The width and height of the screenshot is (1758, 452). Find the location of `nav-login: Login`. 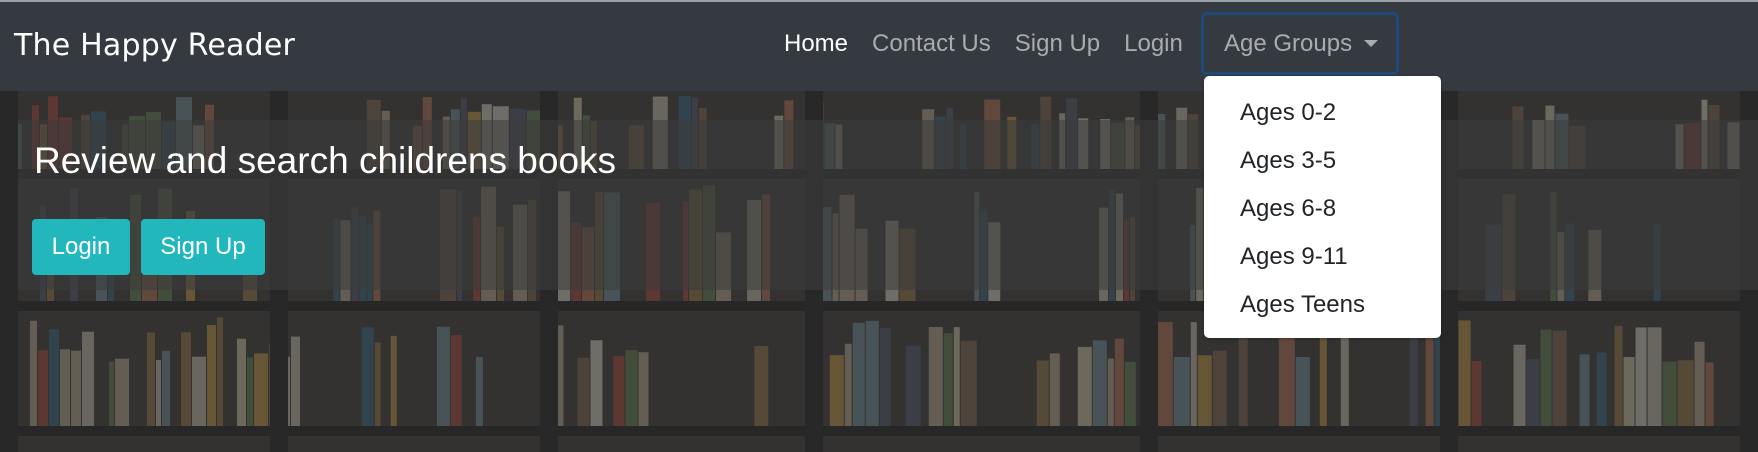

nav-login: Login is located at coordinates (1153, 44).